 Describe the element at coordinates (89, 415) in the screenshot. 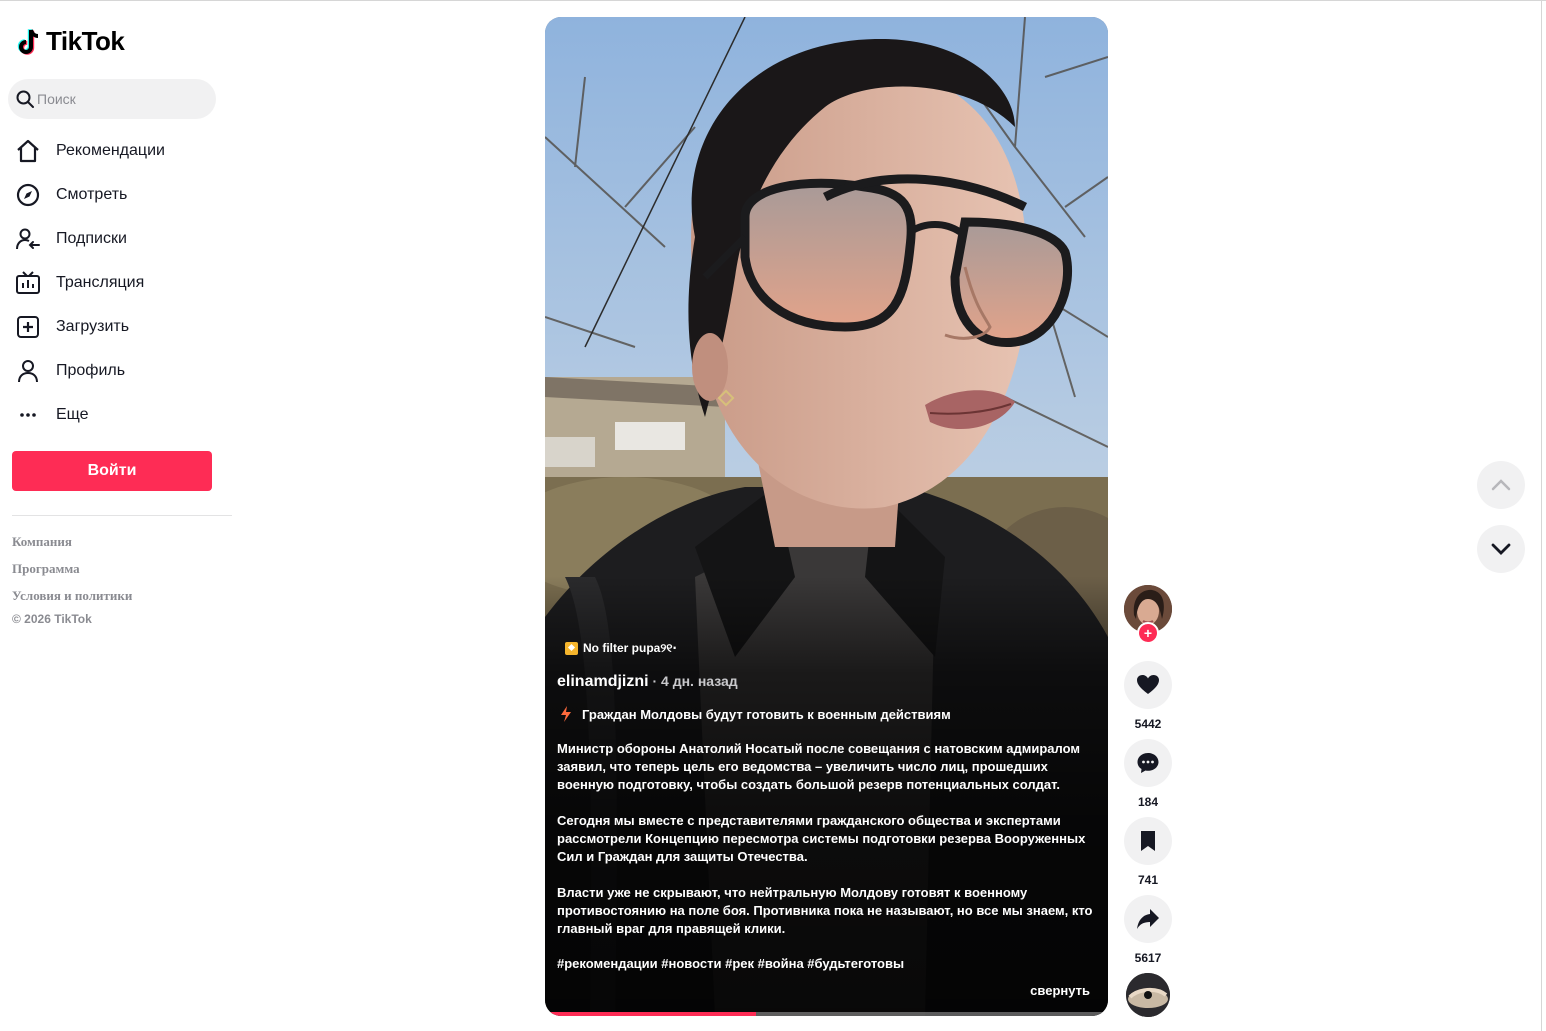

I see `sidebar-item-more: Еще` at that location.